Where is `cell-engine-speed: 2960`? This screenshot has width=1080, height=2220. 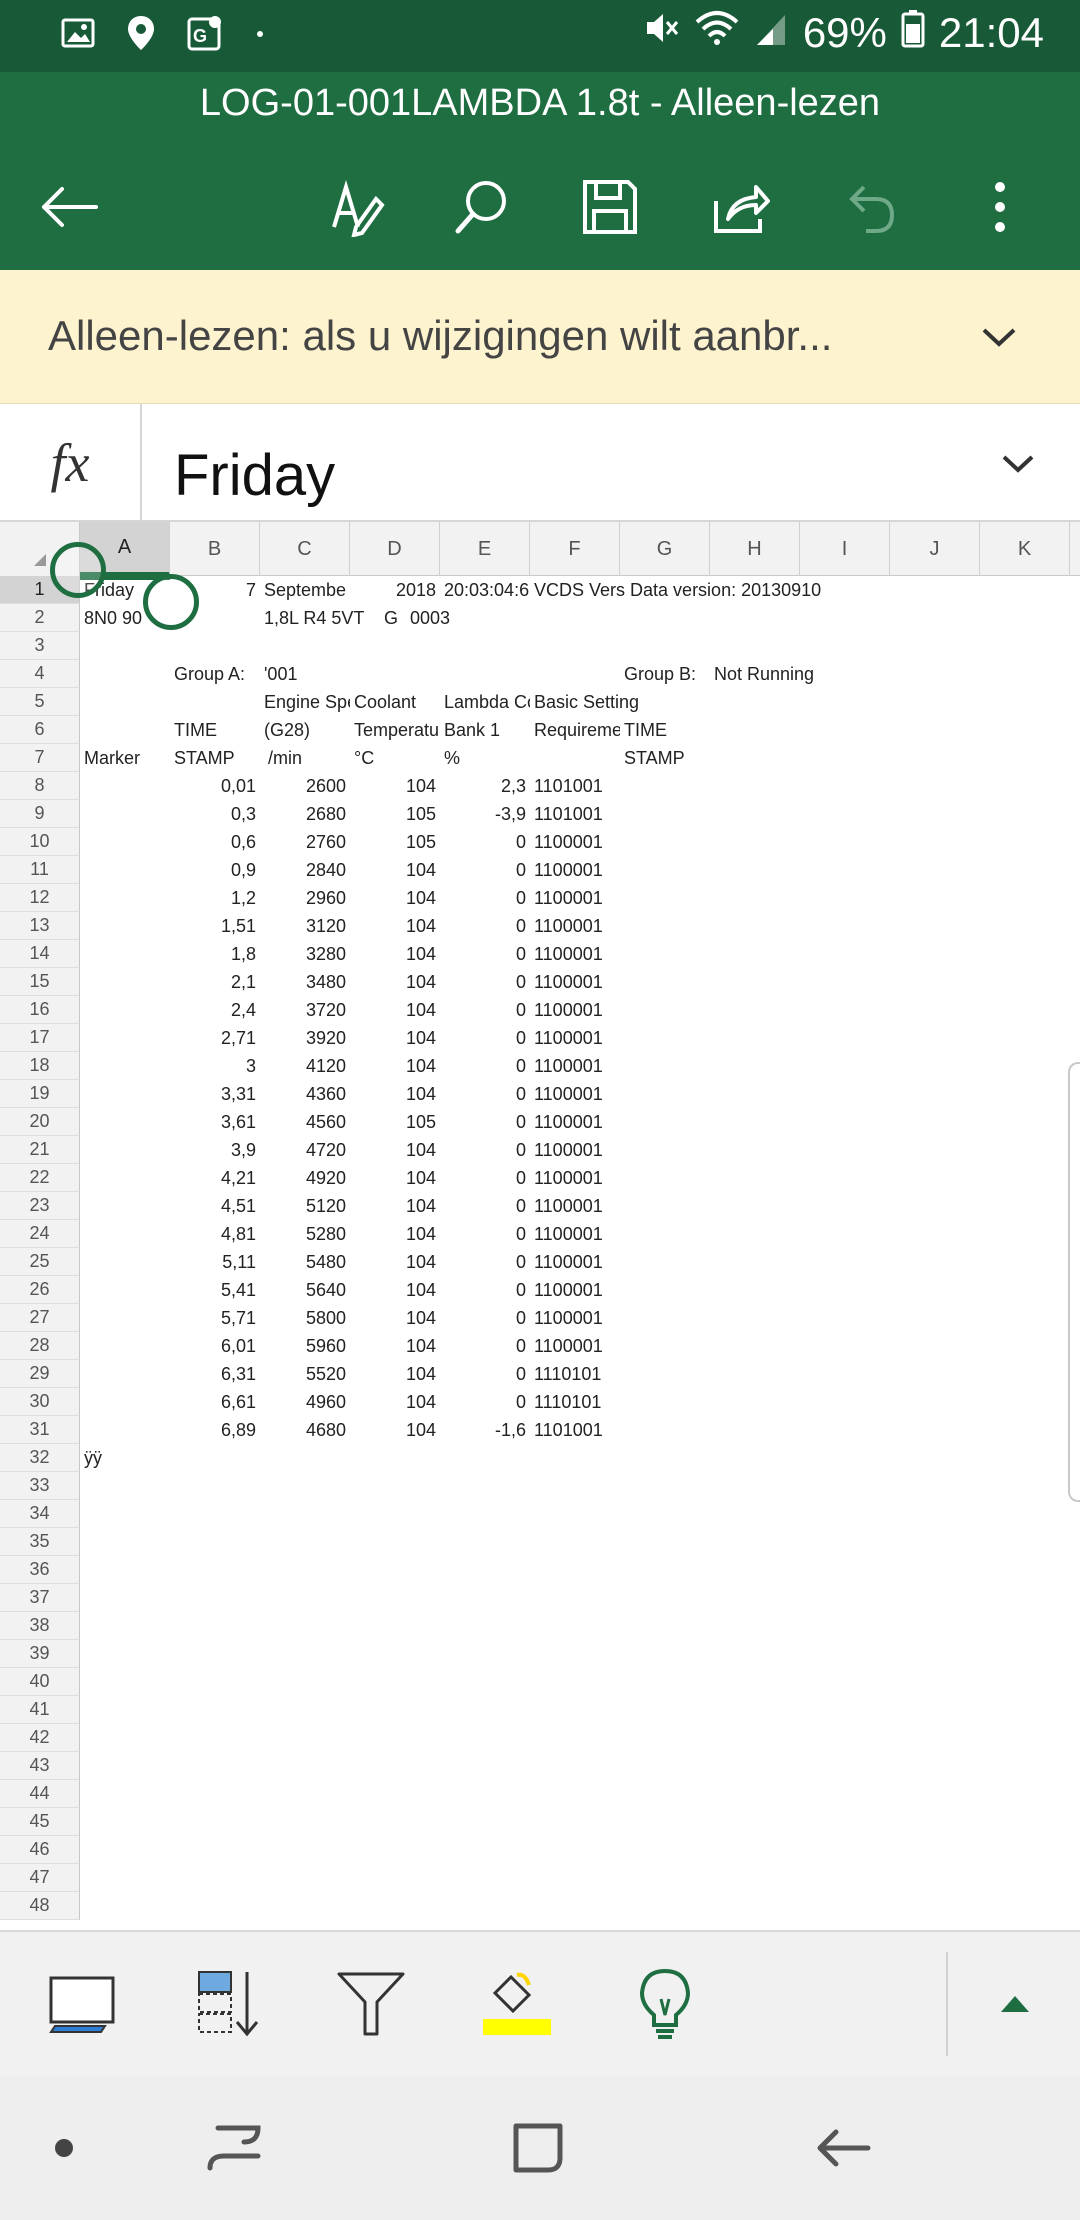
cell-engine-speed: 2960 is located at coordinates (305, 898).